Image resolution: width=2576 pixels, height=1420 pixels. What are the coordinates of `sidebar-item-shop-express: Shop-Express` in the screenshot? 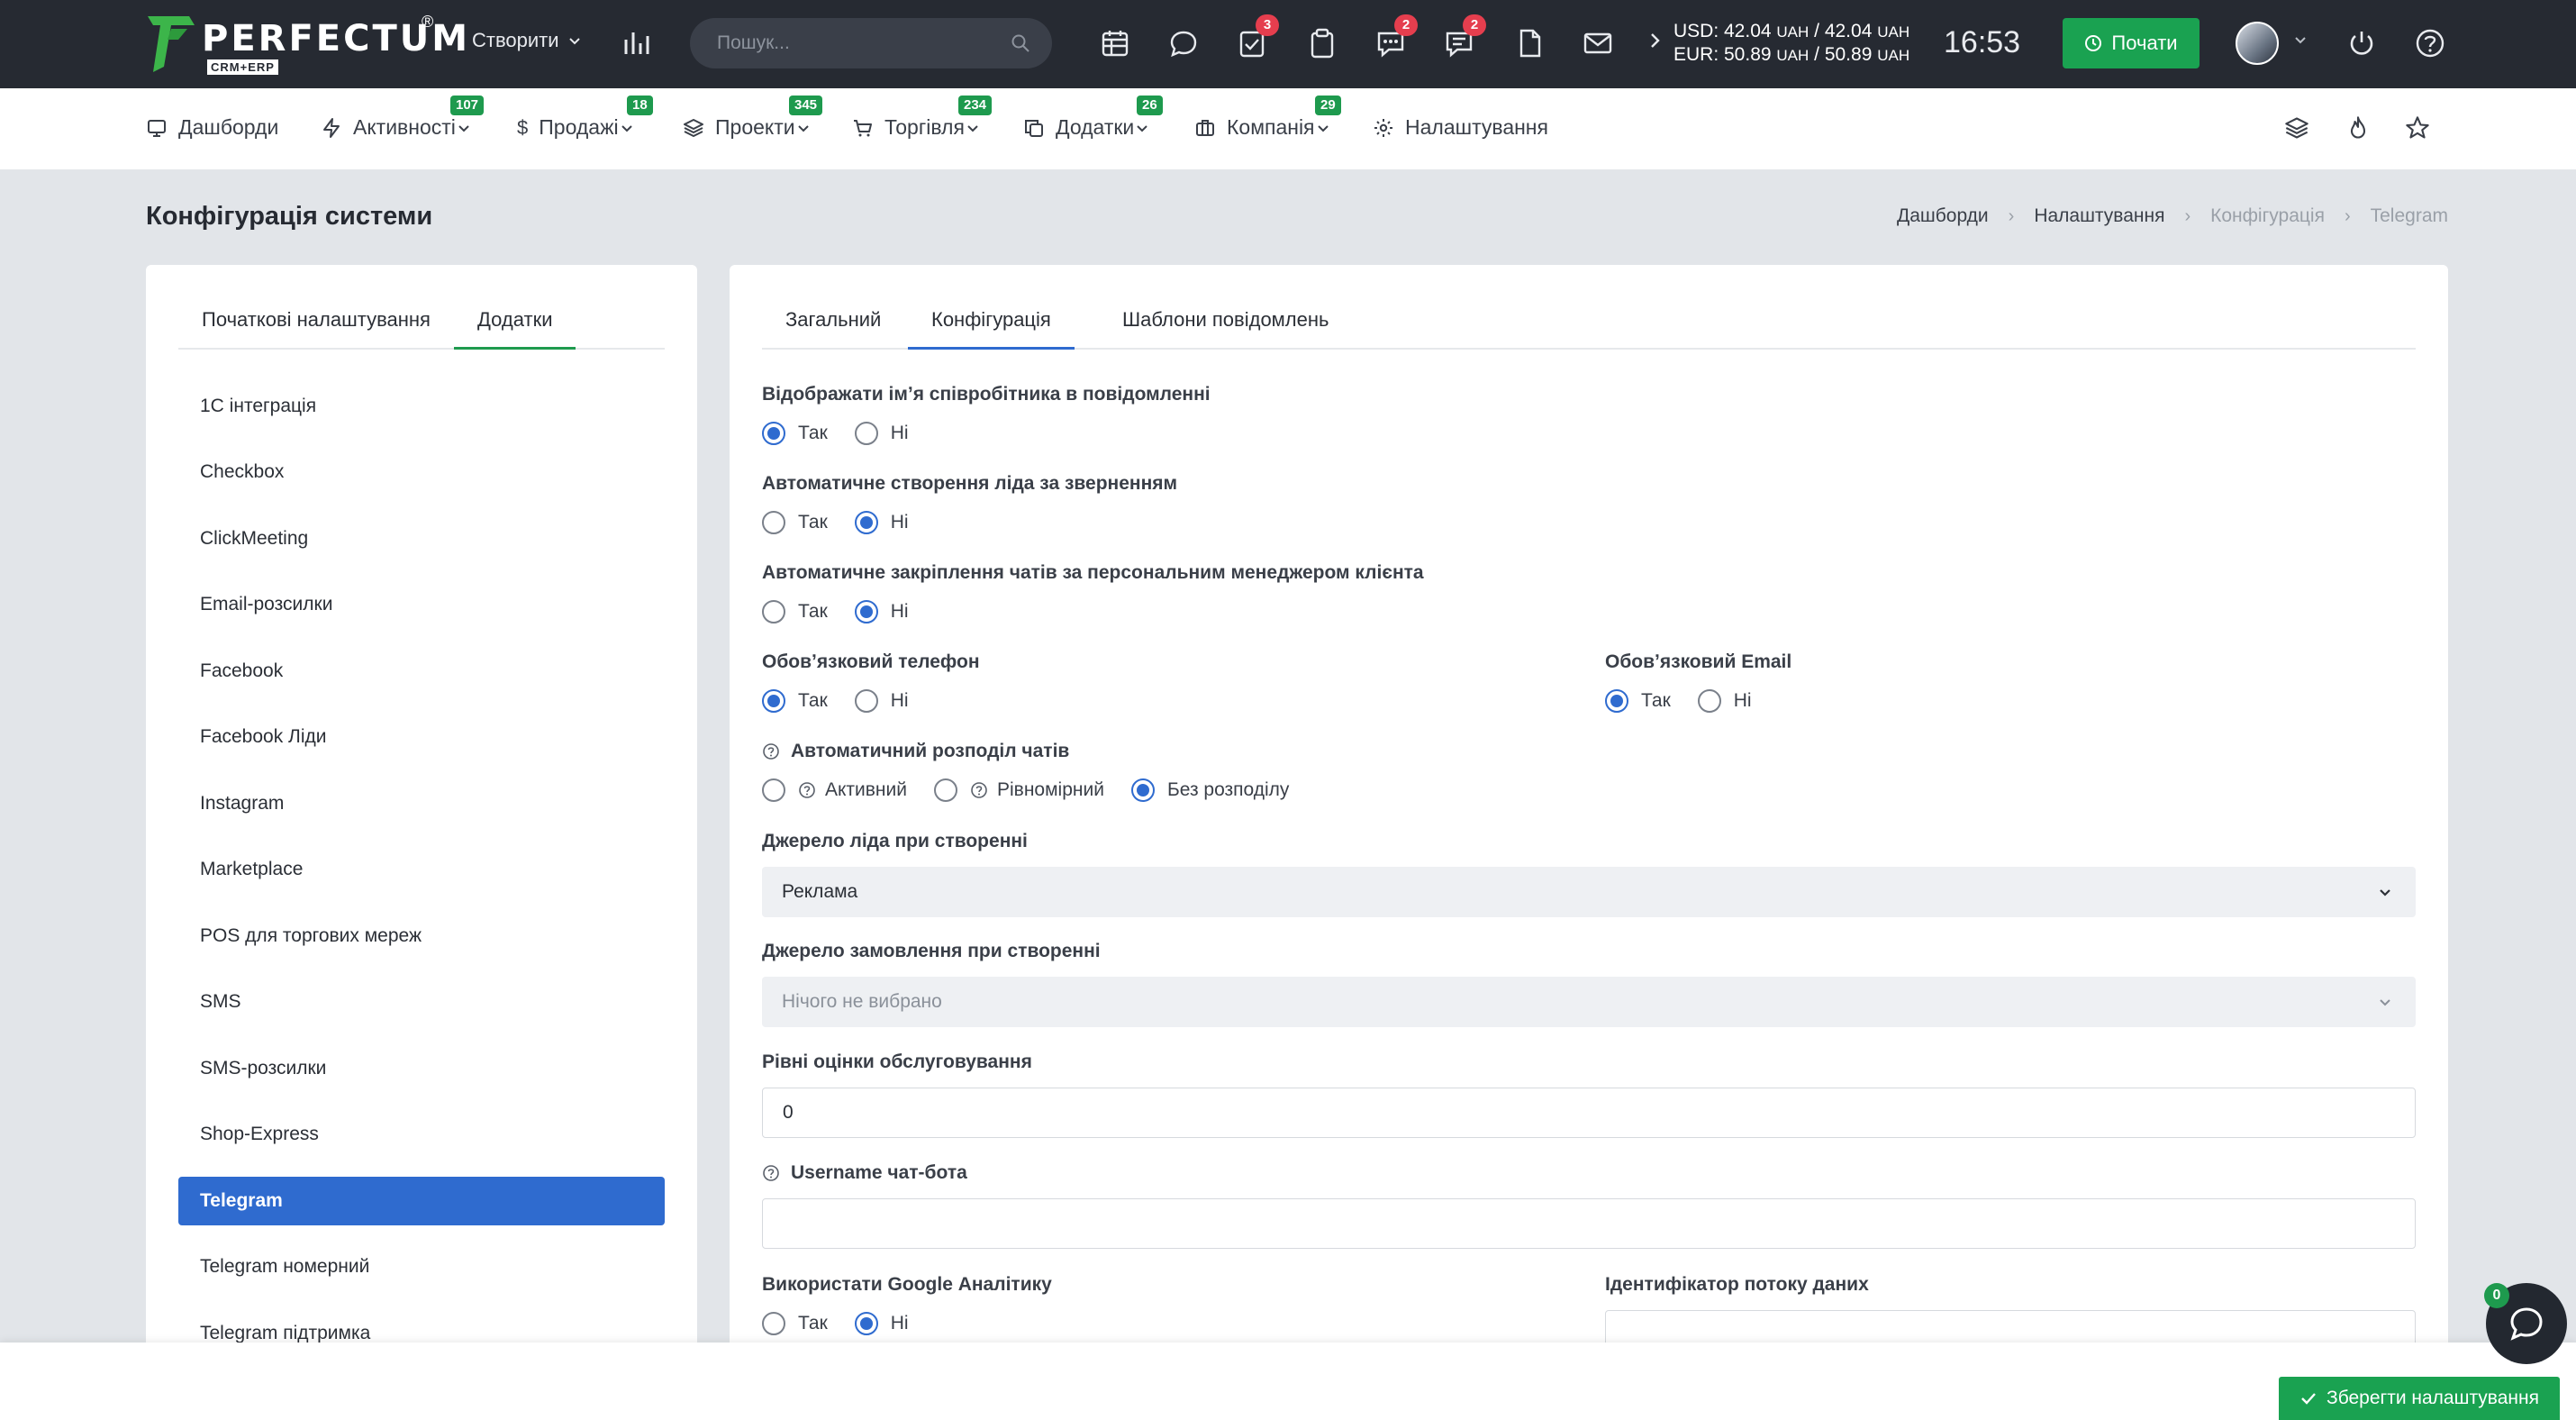 It's located at (421, 1134).